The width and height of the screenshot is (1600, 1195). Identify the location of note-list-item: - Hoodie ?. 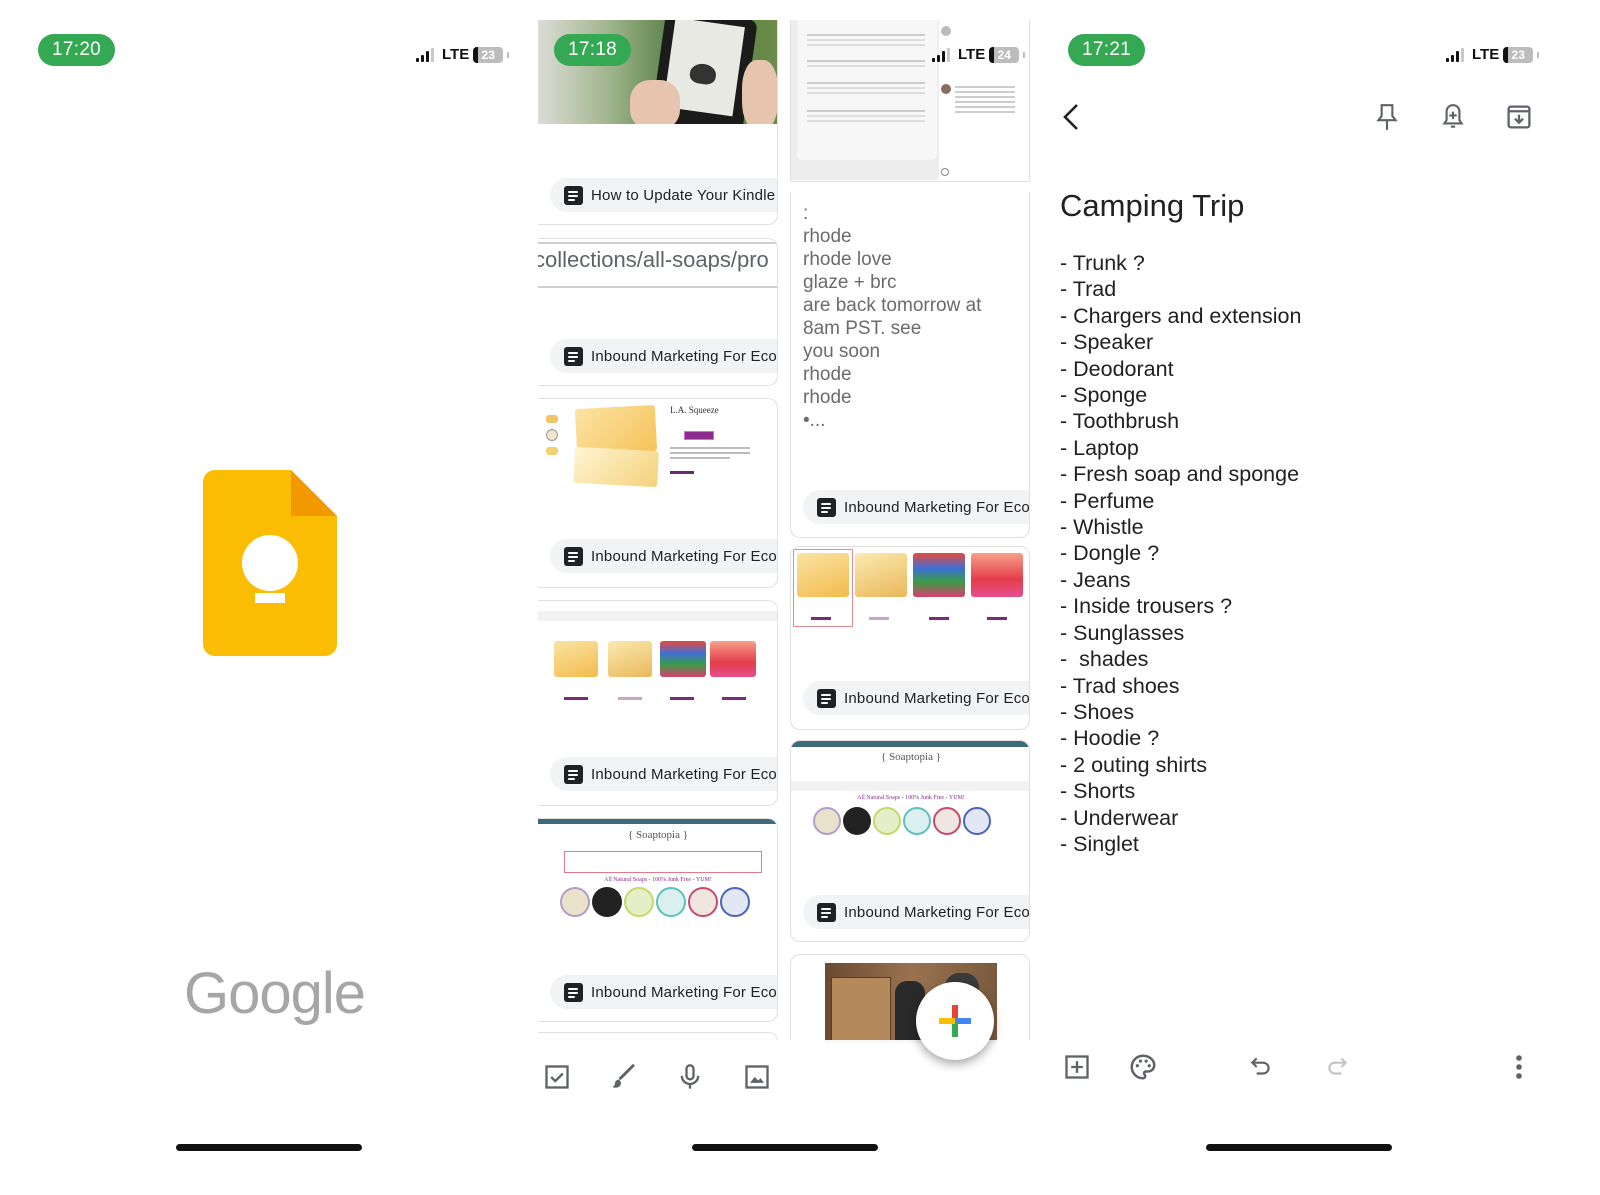
(1180, 738).